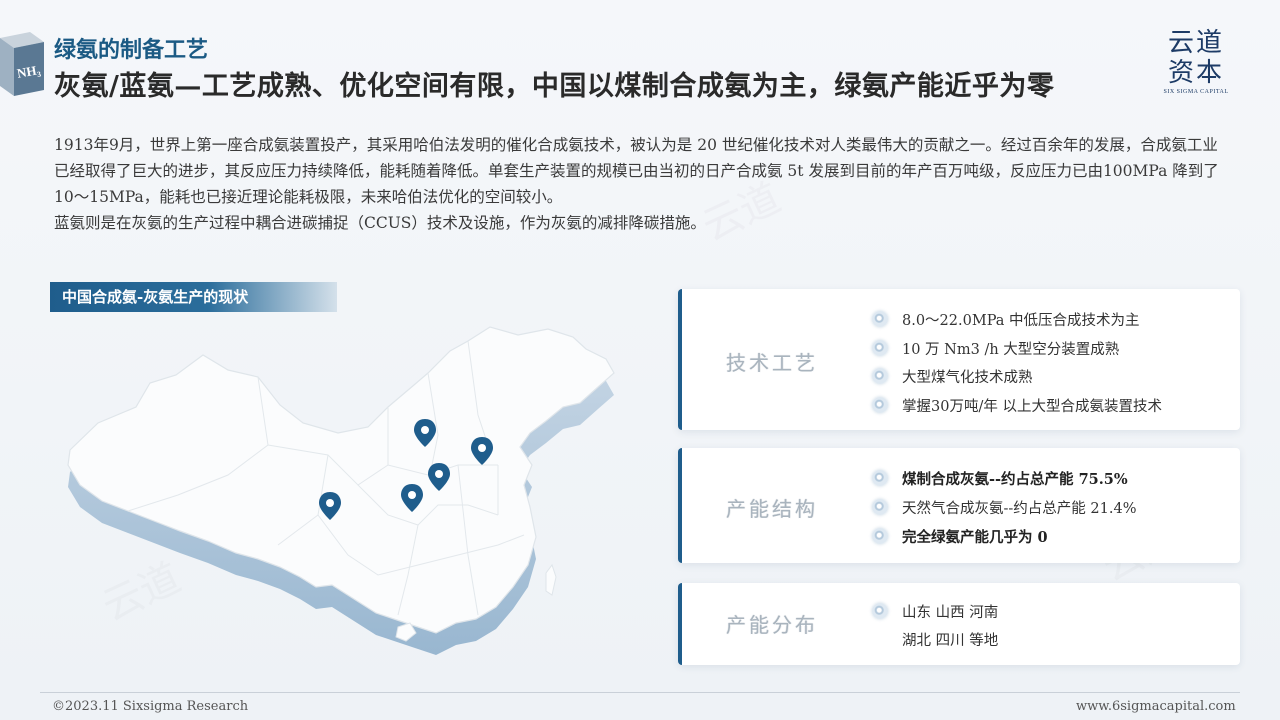 The width and height of the screenshot is (1280, 720). I want to click on list-item: 完全绿氨产能几乎为 0, so click(960, 536).